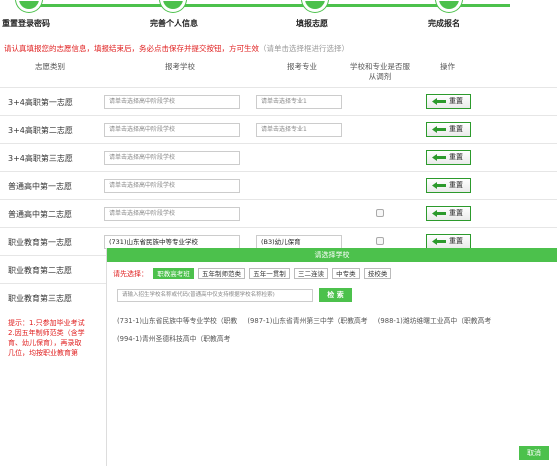 The height and width of the screenshot is (466, 557). I want to click on tip-line: 提示：1.只参加毕业考试, so click(46, 323).